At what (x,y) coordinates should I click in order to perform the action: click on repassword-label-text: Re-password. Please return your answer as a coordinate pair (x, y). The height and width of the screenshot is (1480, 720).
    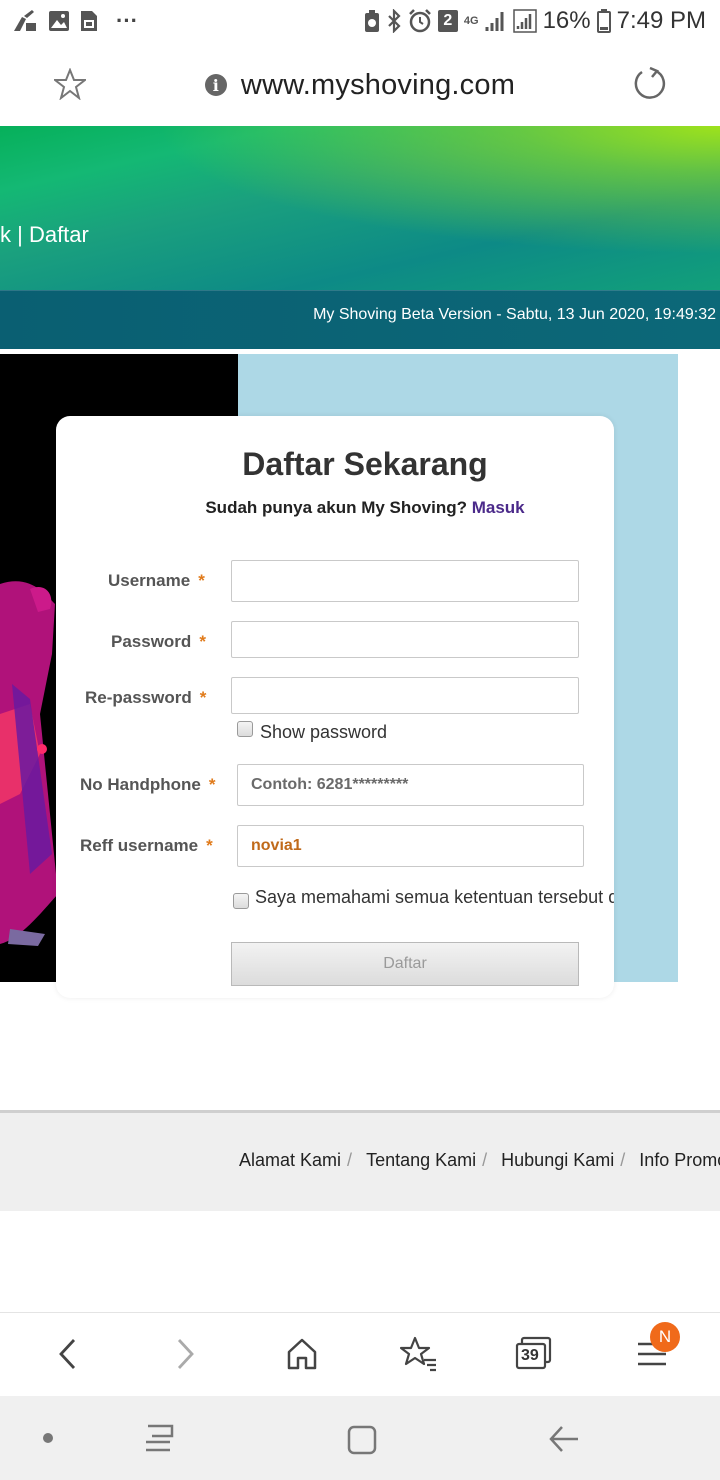
    Looking at the image, I should click on (138, 697).